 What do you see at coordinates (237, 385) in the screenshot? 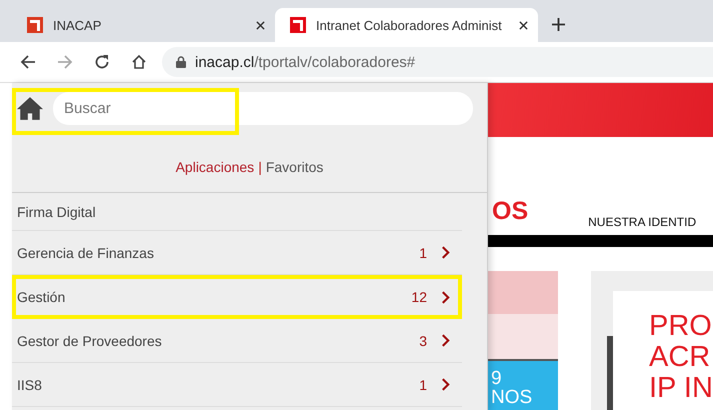
I see `menu-item: IIS8 1` at bounding box center [237, 385].